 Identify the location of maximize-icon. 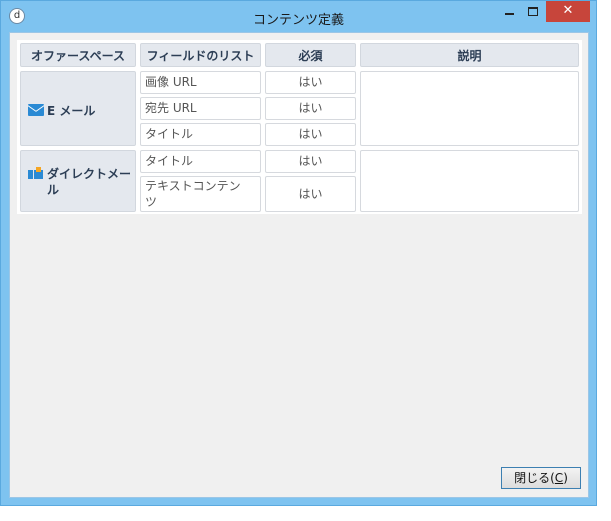
(533, 11).